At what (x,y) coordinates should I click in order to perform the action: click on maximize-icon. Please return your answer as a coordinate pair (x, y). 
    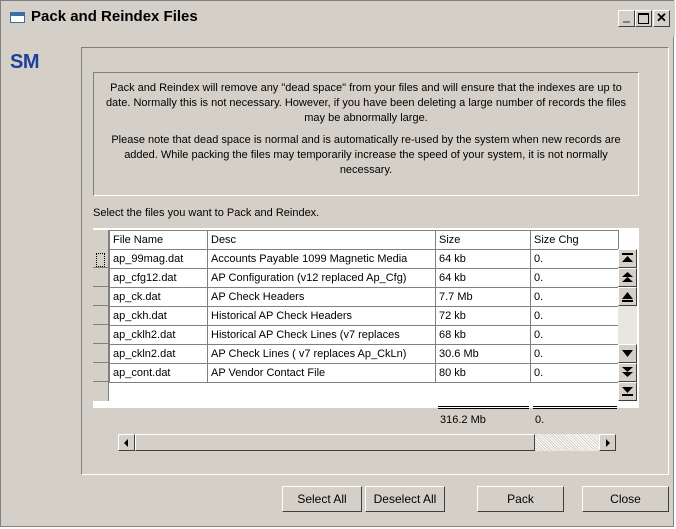
    Looking at the image, I should click on (643, 18).